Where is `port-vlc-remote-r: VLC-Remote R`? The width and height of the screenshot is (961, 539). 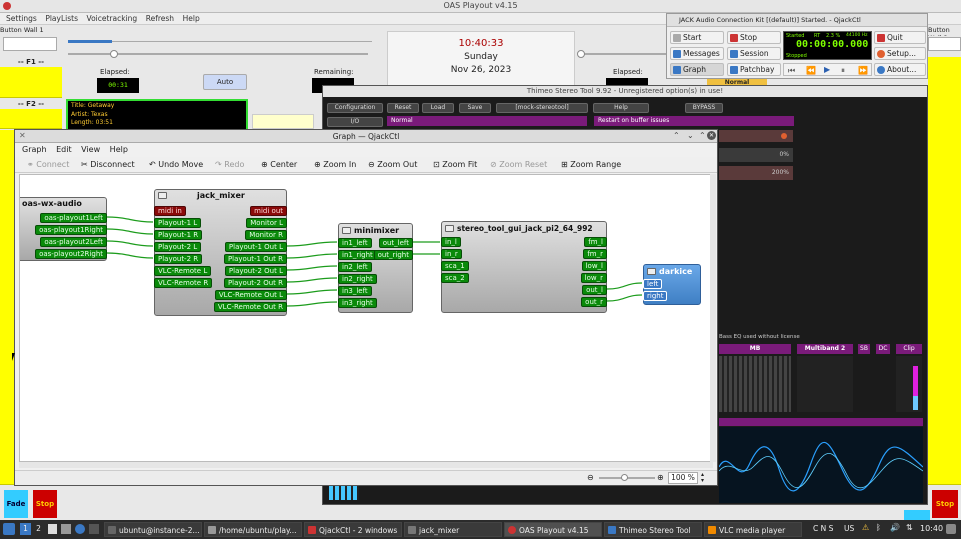
port-vlc-remote-r: VLC-Remote R is located at coordinates (183, 283).